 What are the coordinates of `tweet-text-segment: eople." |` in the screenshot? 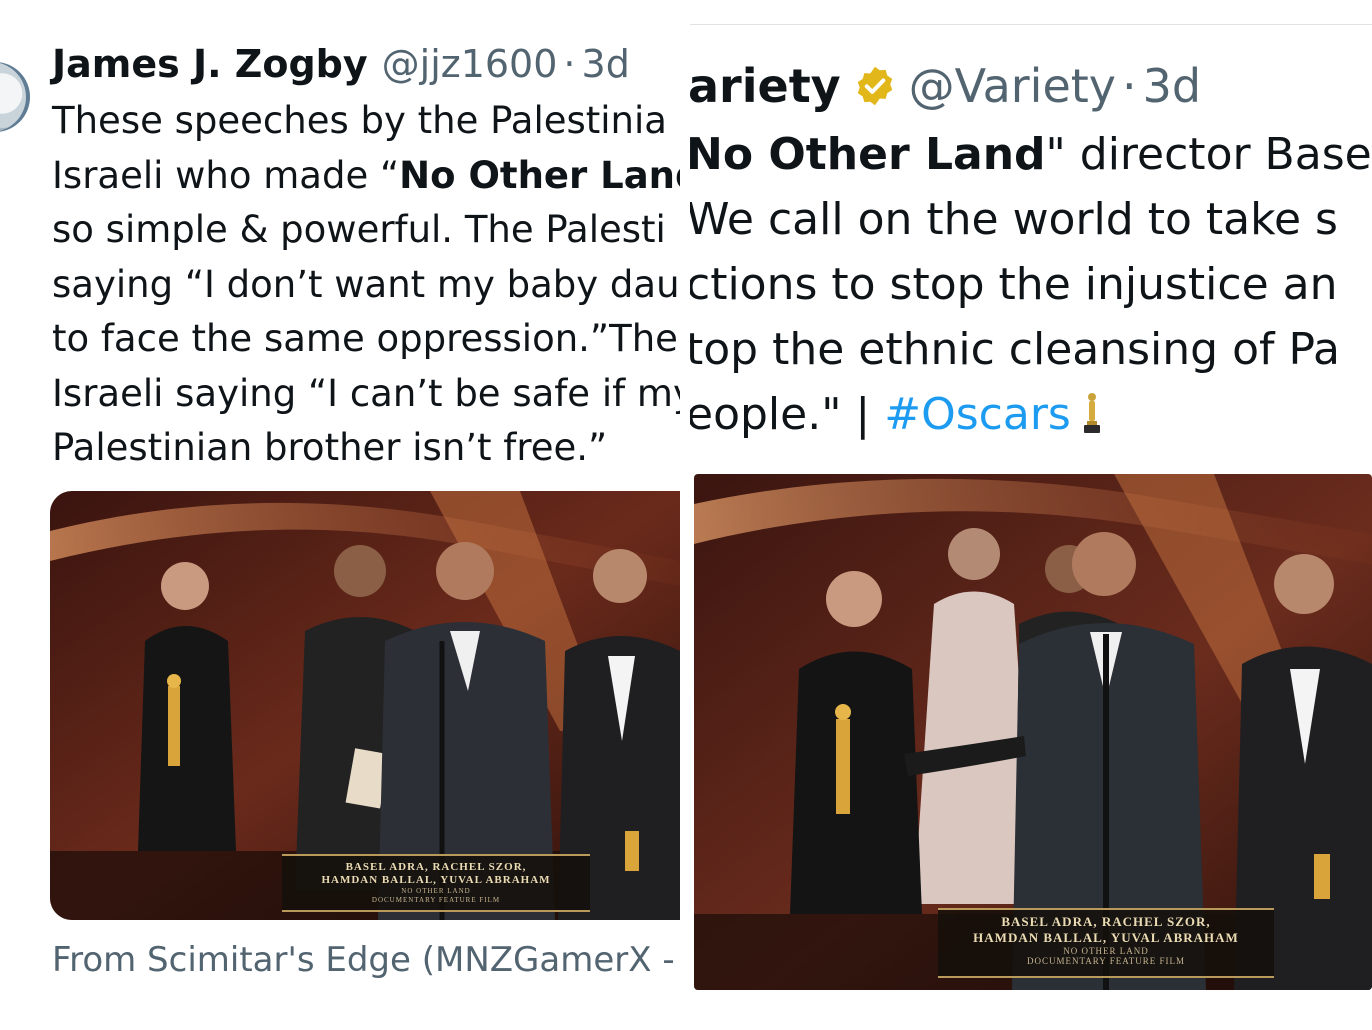 It's located at (787, 414).